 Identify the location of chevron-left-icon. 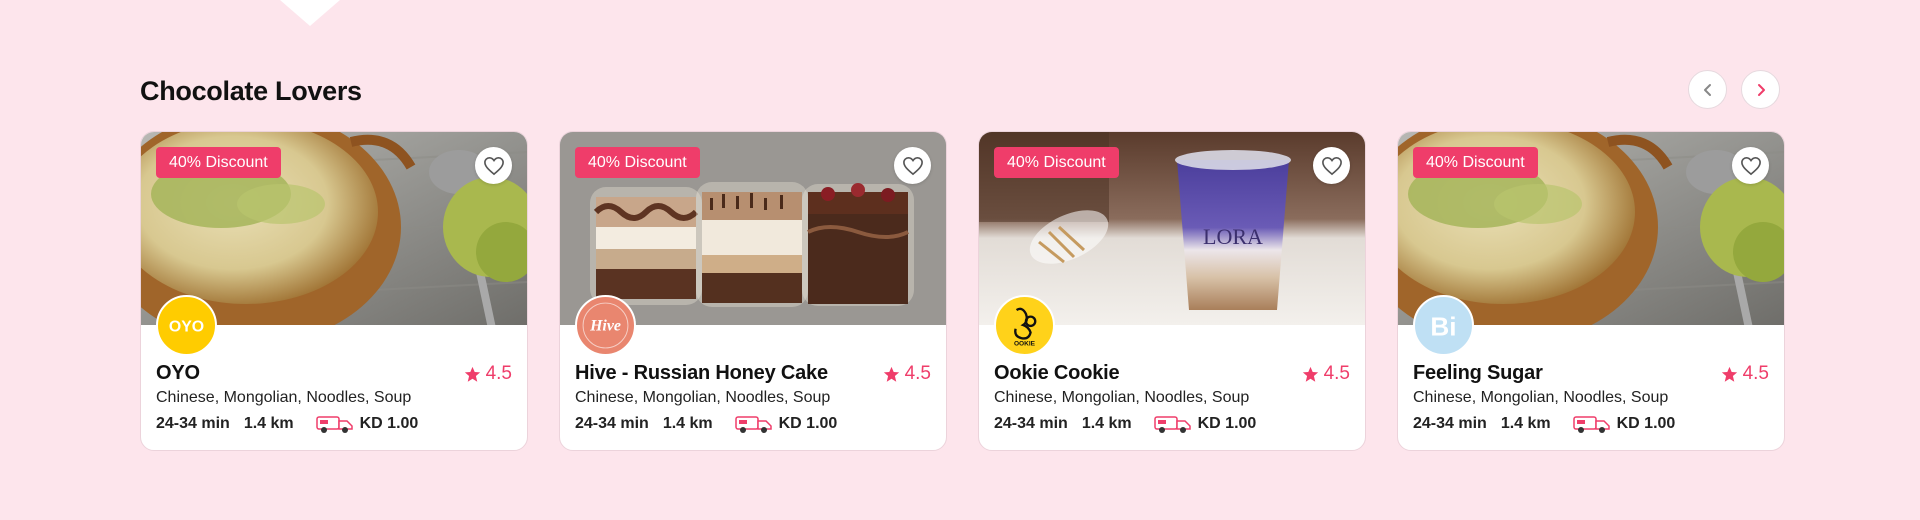
(1707, 89).